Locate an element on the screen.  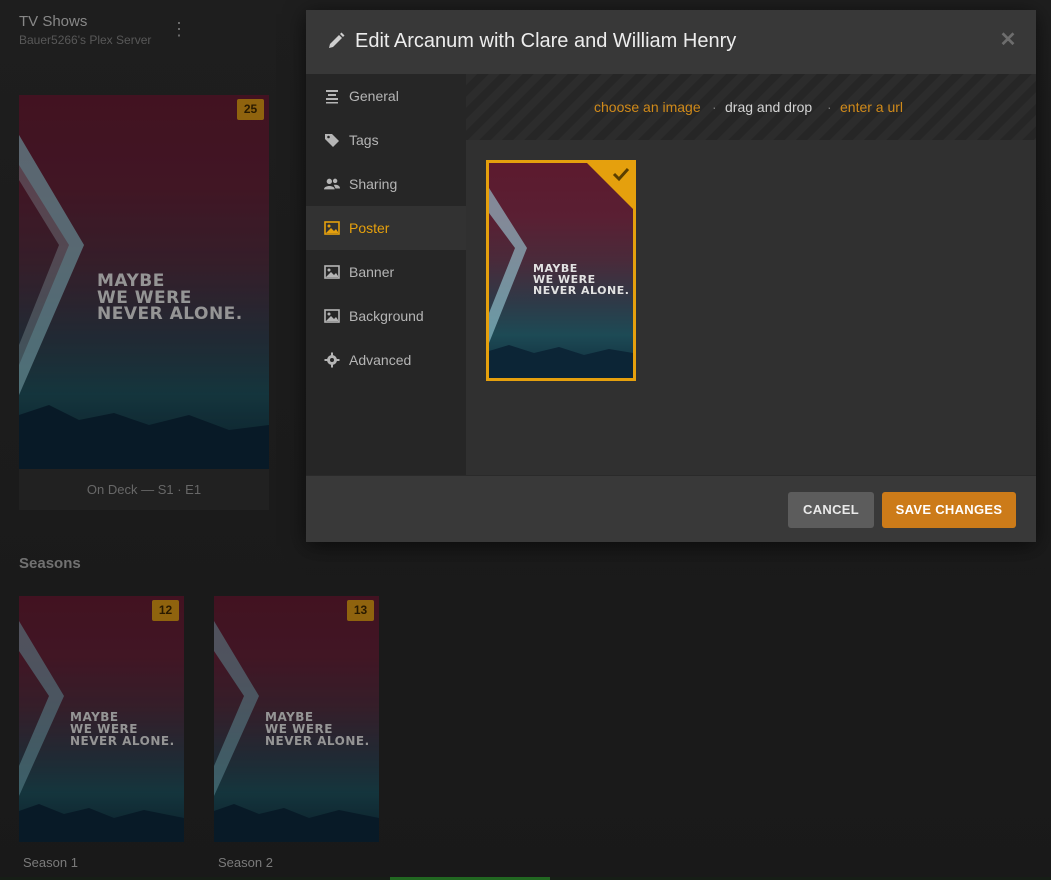
pencil-icon is located at coordinates (337, 40).